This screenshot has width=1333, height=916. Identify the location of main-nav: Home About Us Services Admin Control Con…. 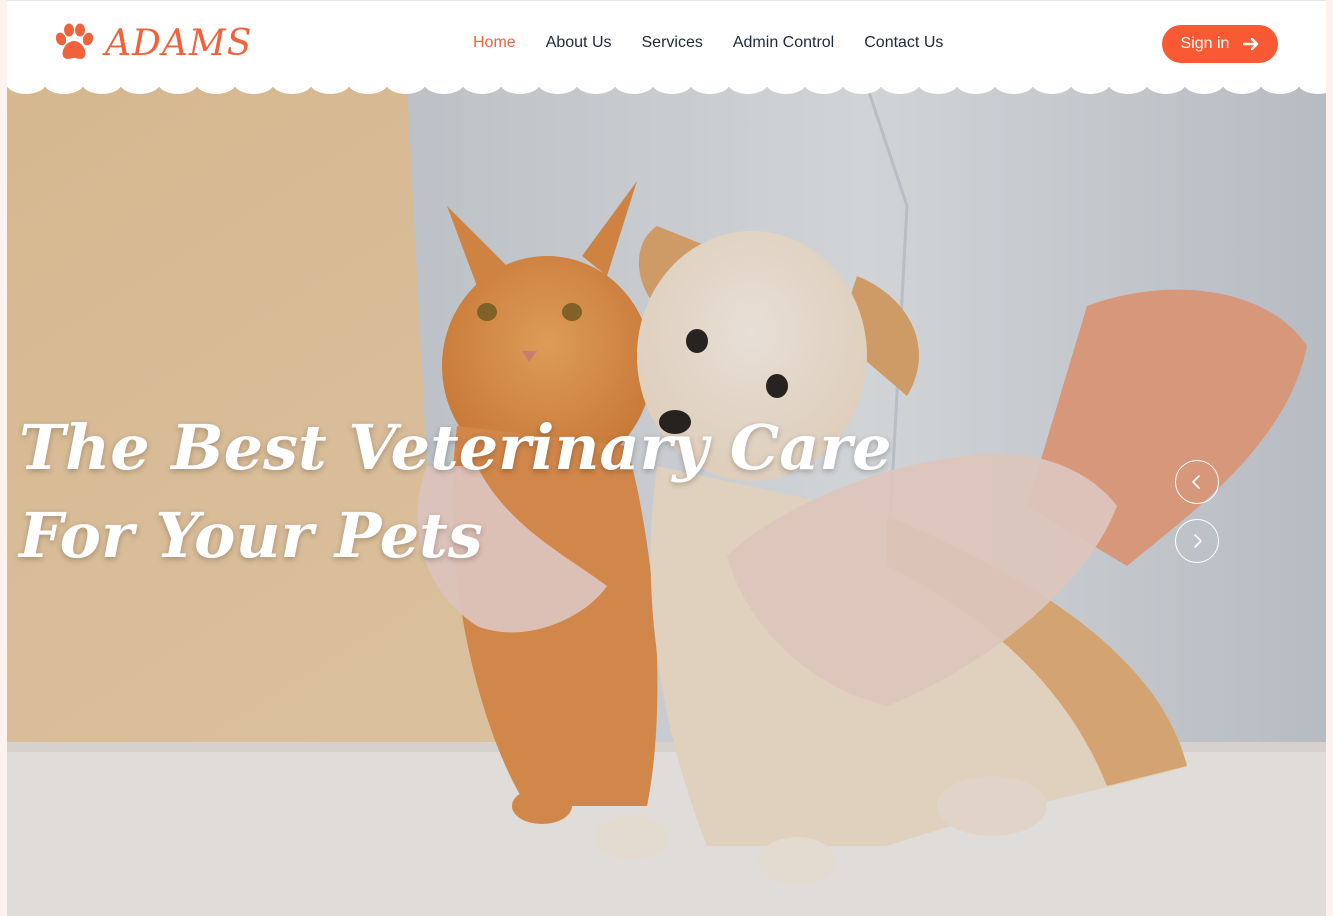
(723, 43).